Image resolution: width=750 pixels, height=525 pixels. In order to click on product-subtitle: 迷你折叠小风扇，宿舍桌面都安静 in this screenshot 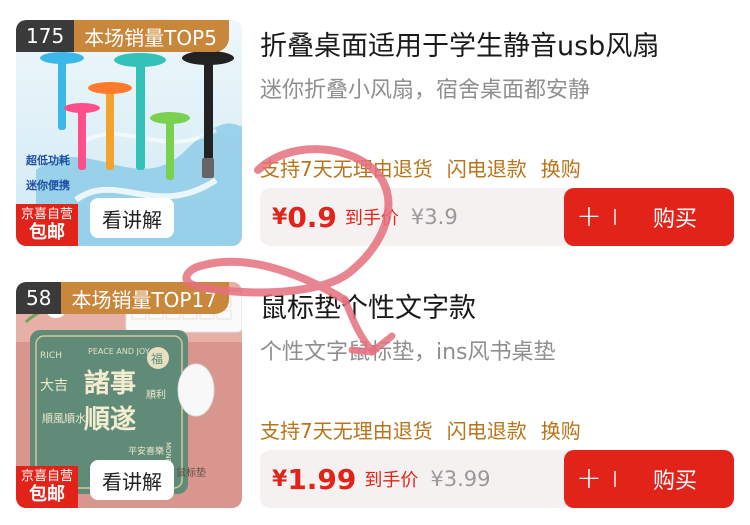, I will do `click(425, 90)`.